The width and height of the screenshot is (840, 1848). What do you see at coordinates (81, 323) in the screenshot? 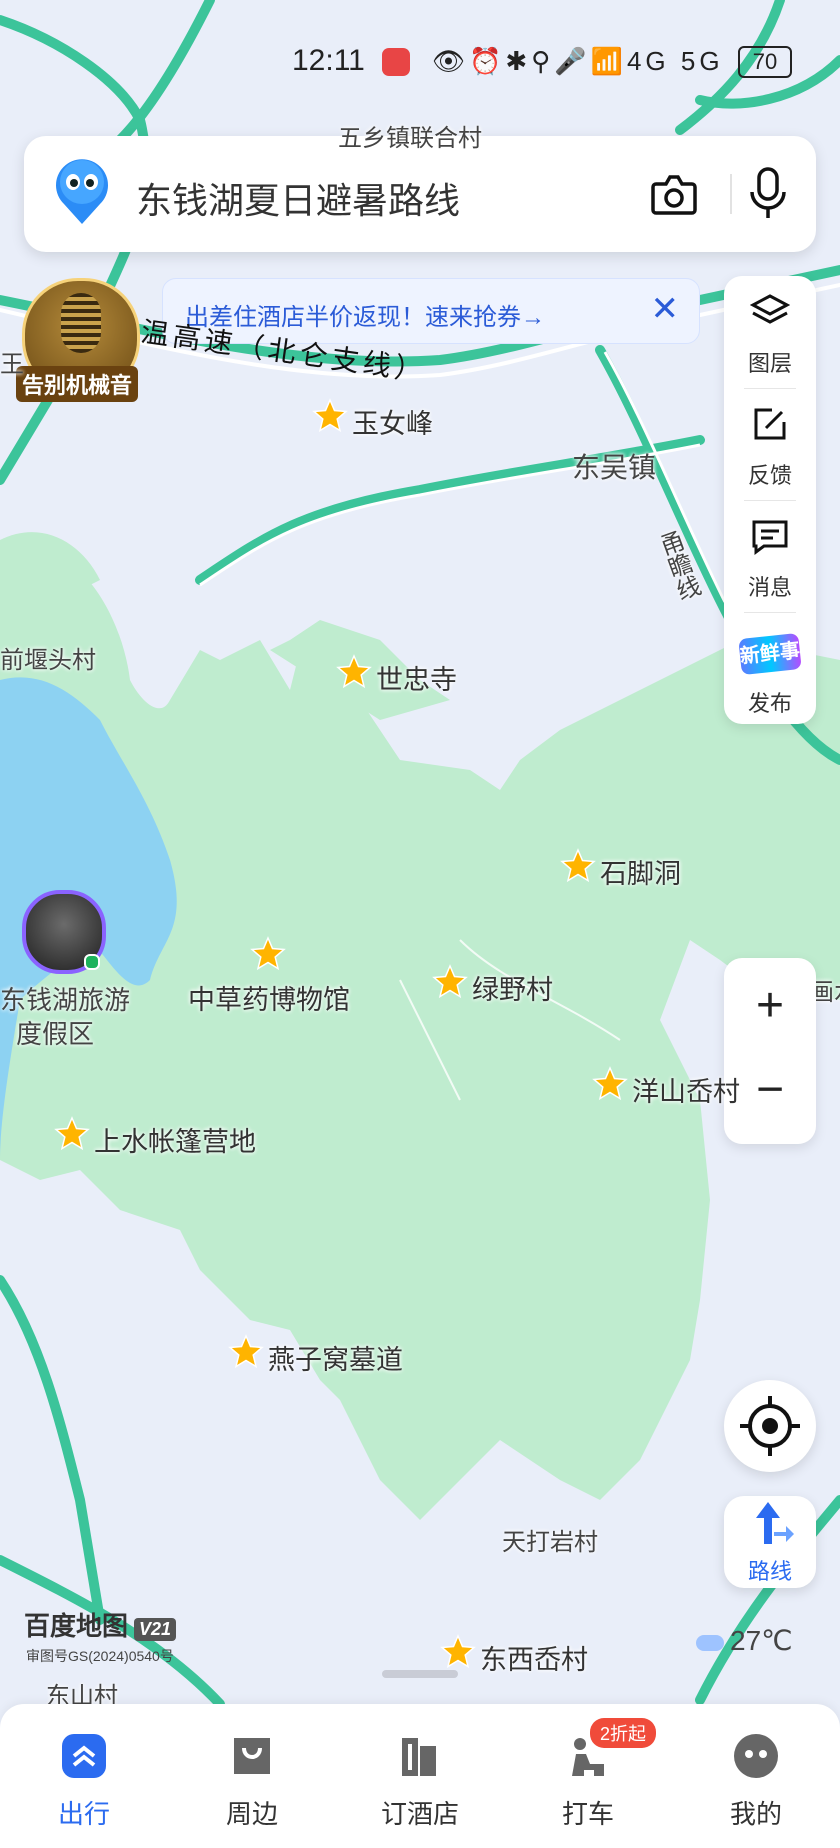
I see `microphone-icon` at bounding box center [81, 323].